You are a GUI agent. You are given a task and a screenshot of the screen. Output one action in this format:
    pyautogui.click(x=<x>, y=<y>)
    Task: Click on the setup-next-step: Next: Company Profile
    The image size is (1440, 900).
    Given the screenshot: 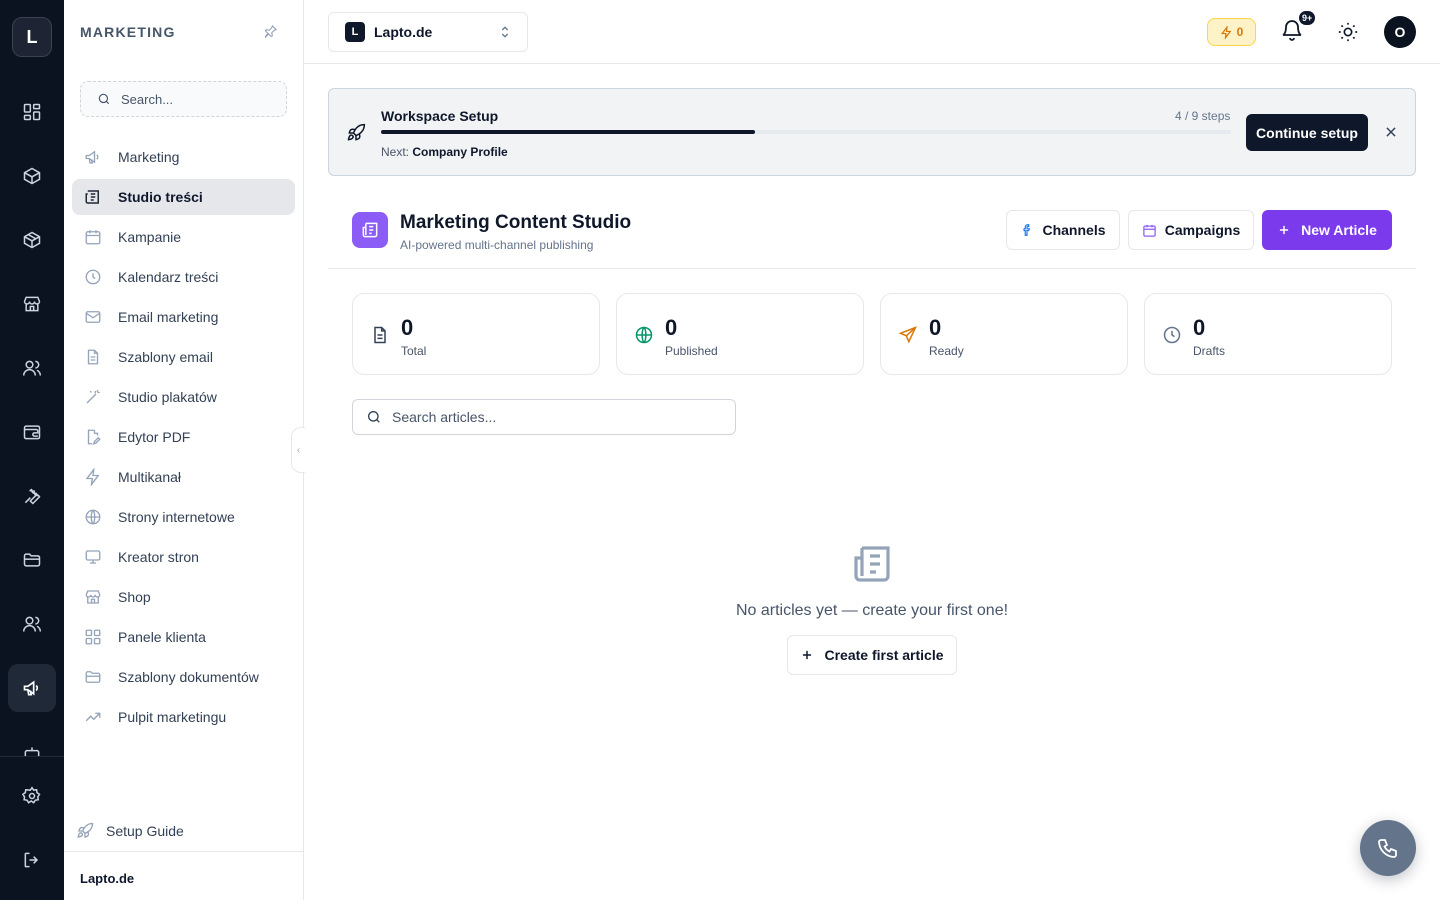 What is the action you would take?
    pyautogui.click(x=444, y=152)
    